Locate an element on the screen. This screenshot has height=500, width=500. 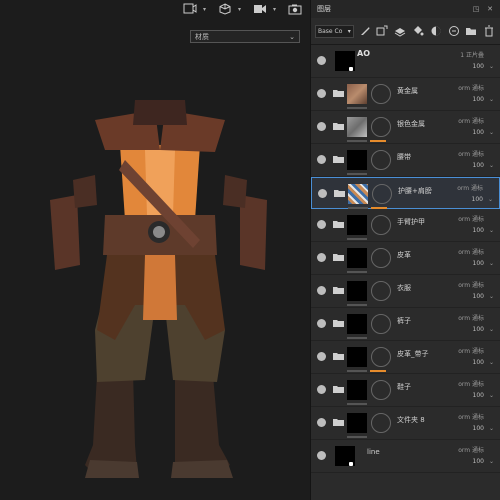
layer-name: 文件夹 8 is located at coordinates (411, 420).